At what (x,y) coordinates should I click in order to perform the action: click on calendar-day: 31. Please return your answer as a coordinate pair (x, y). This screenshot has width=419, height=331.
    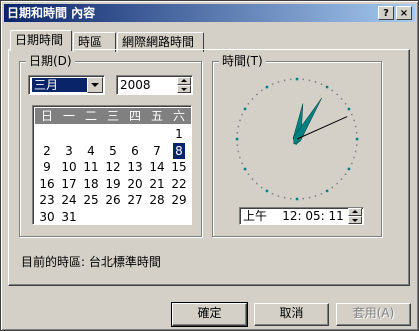
    Looking at the image, I should click on (69, 217).